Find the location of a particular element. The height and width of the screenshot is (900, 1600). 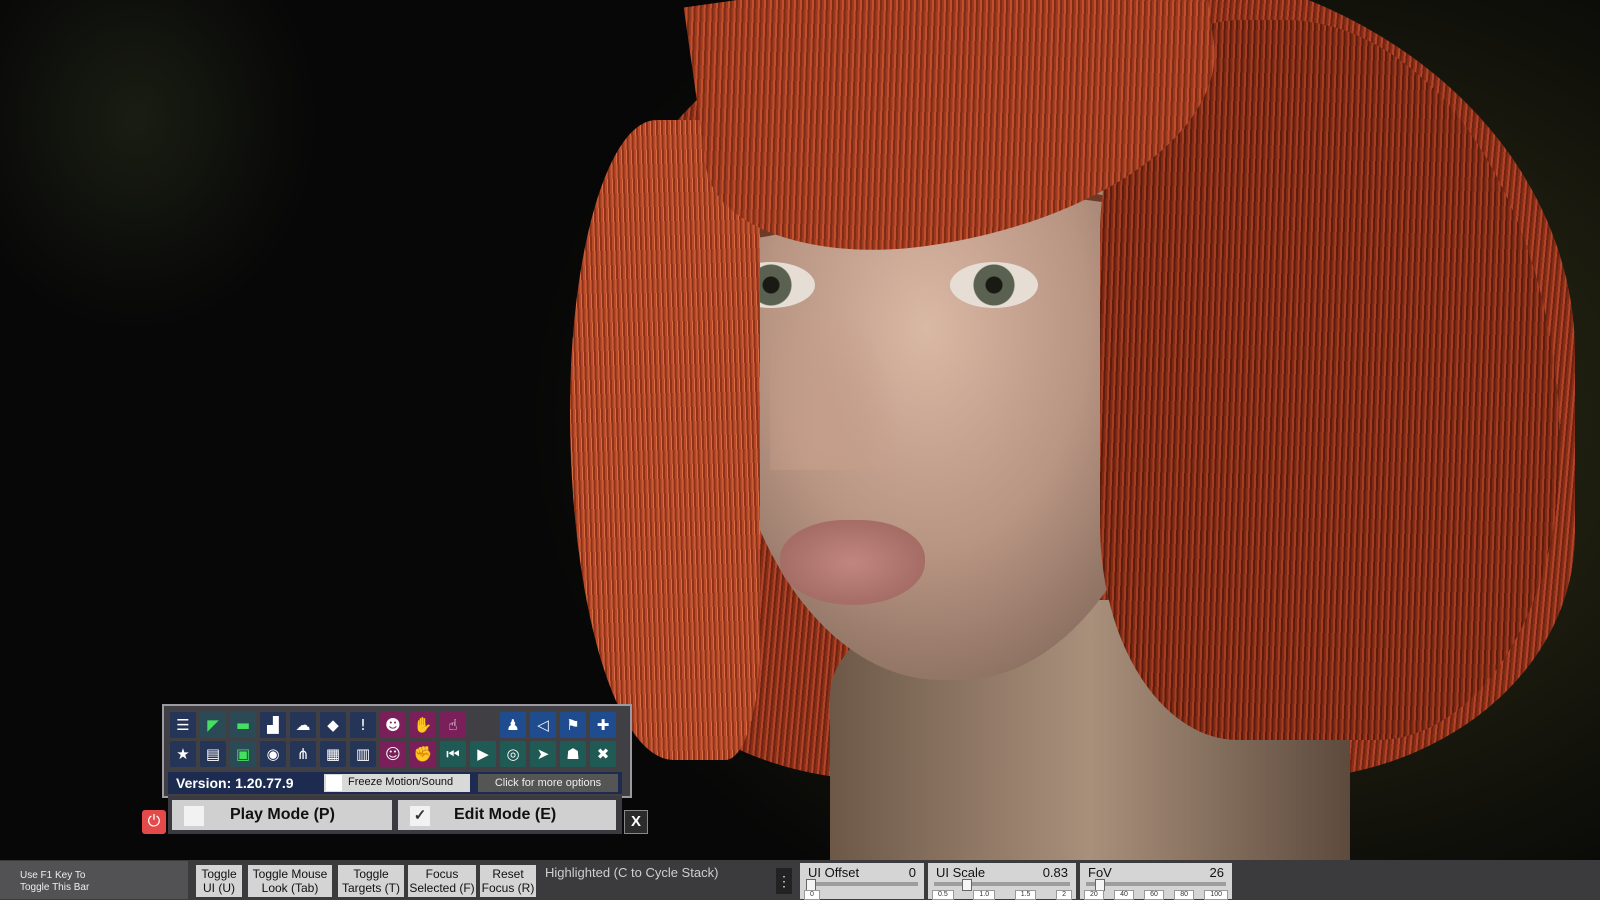

edit-mode-checkbox: ✓ is located at coordinates (420, 816).